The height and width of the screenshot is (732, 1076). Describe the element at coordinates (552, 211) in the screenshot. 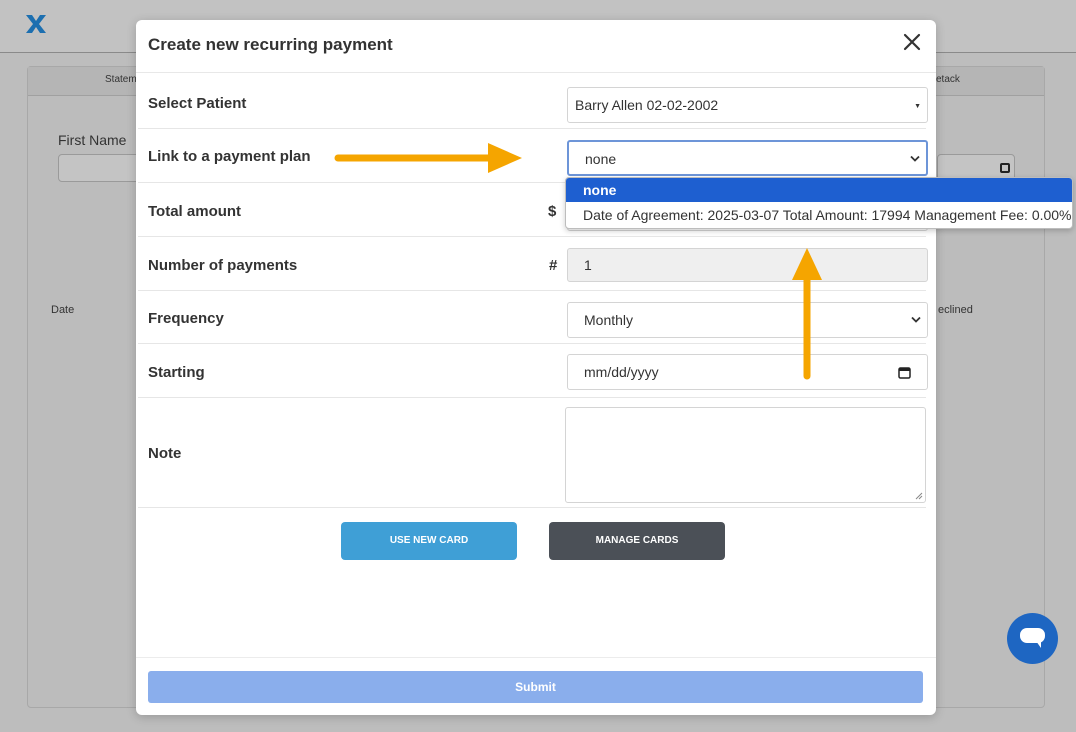

I see `dollar-prefix: $` at that location.